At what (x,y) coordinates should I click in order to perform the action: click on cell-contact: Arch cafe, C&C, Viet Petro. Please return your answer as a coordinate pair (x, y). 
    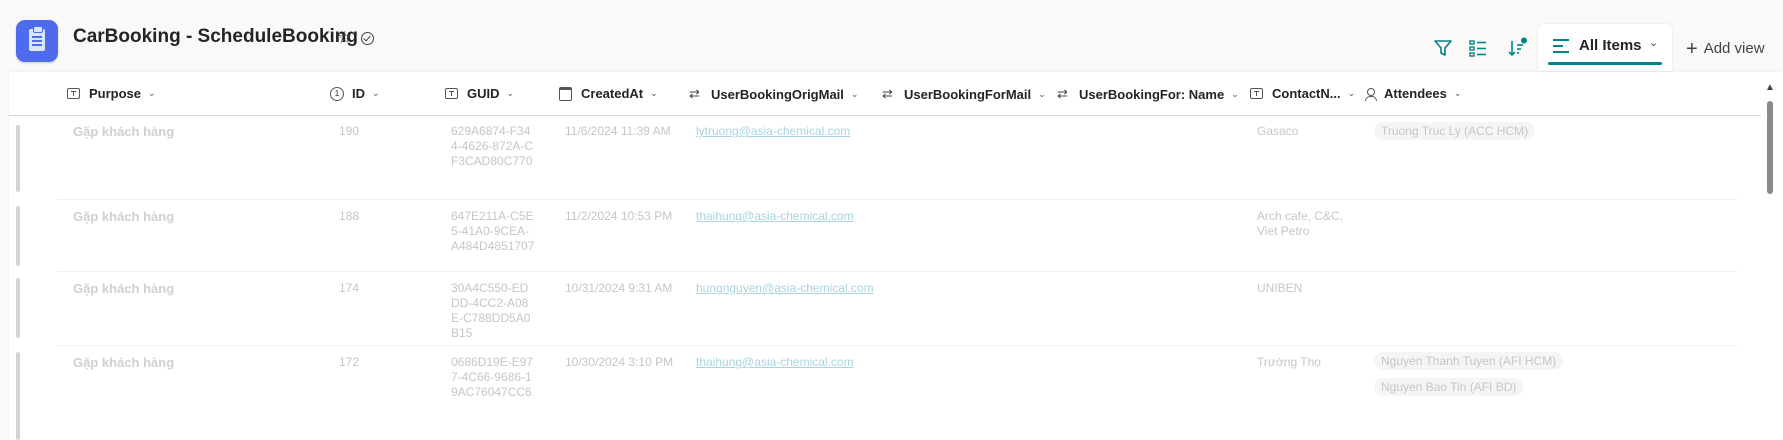
    Looking at the image, I should click on (1300, 223).